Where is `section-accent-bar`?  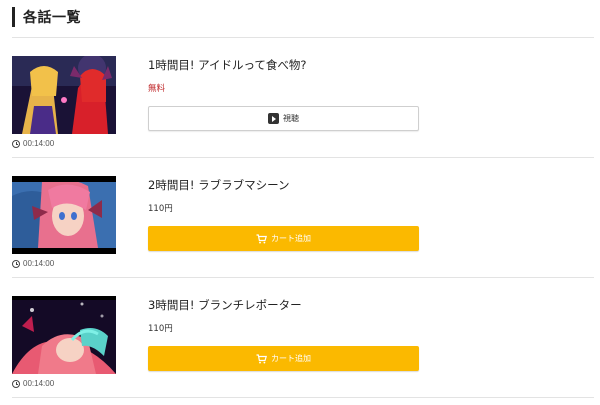 section-accent-bar is located at coordinates (13, 17).